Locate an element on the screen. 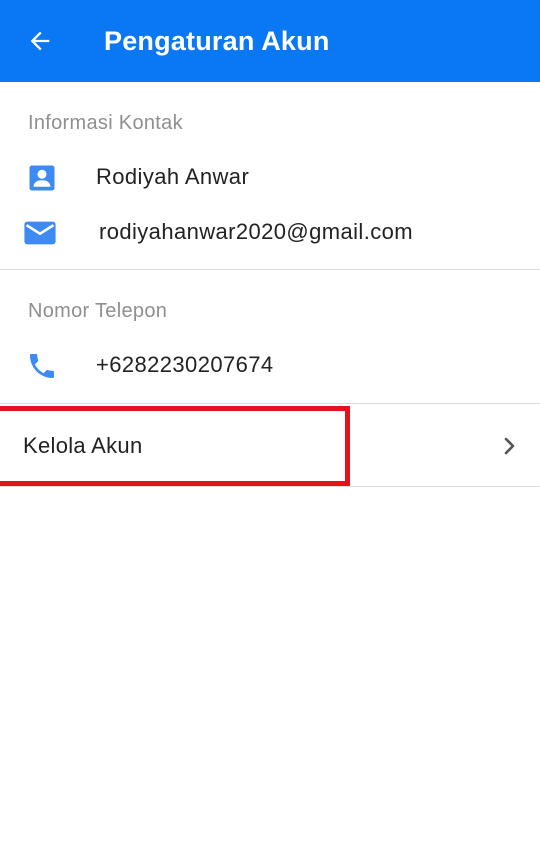 This screenshot has height=846, width=540. phone-row: +6282230207674 is located at coordinates (270, 366).